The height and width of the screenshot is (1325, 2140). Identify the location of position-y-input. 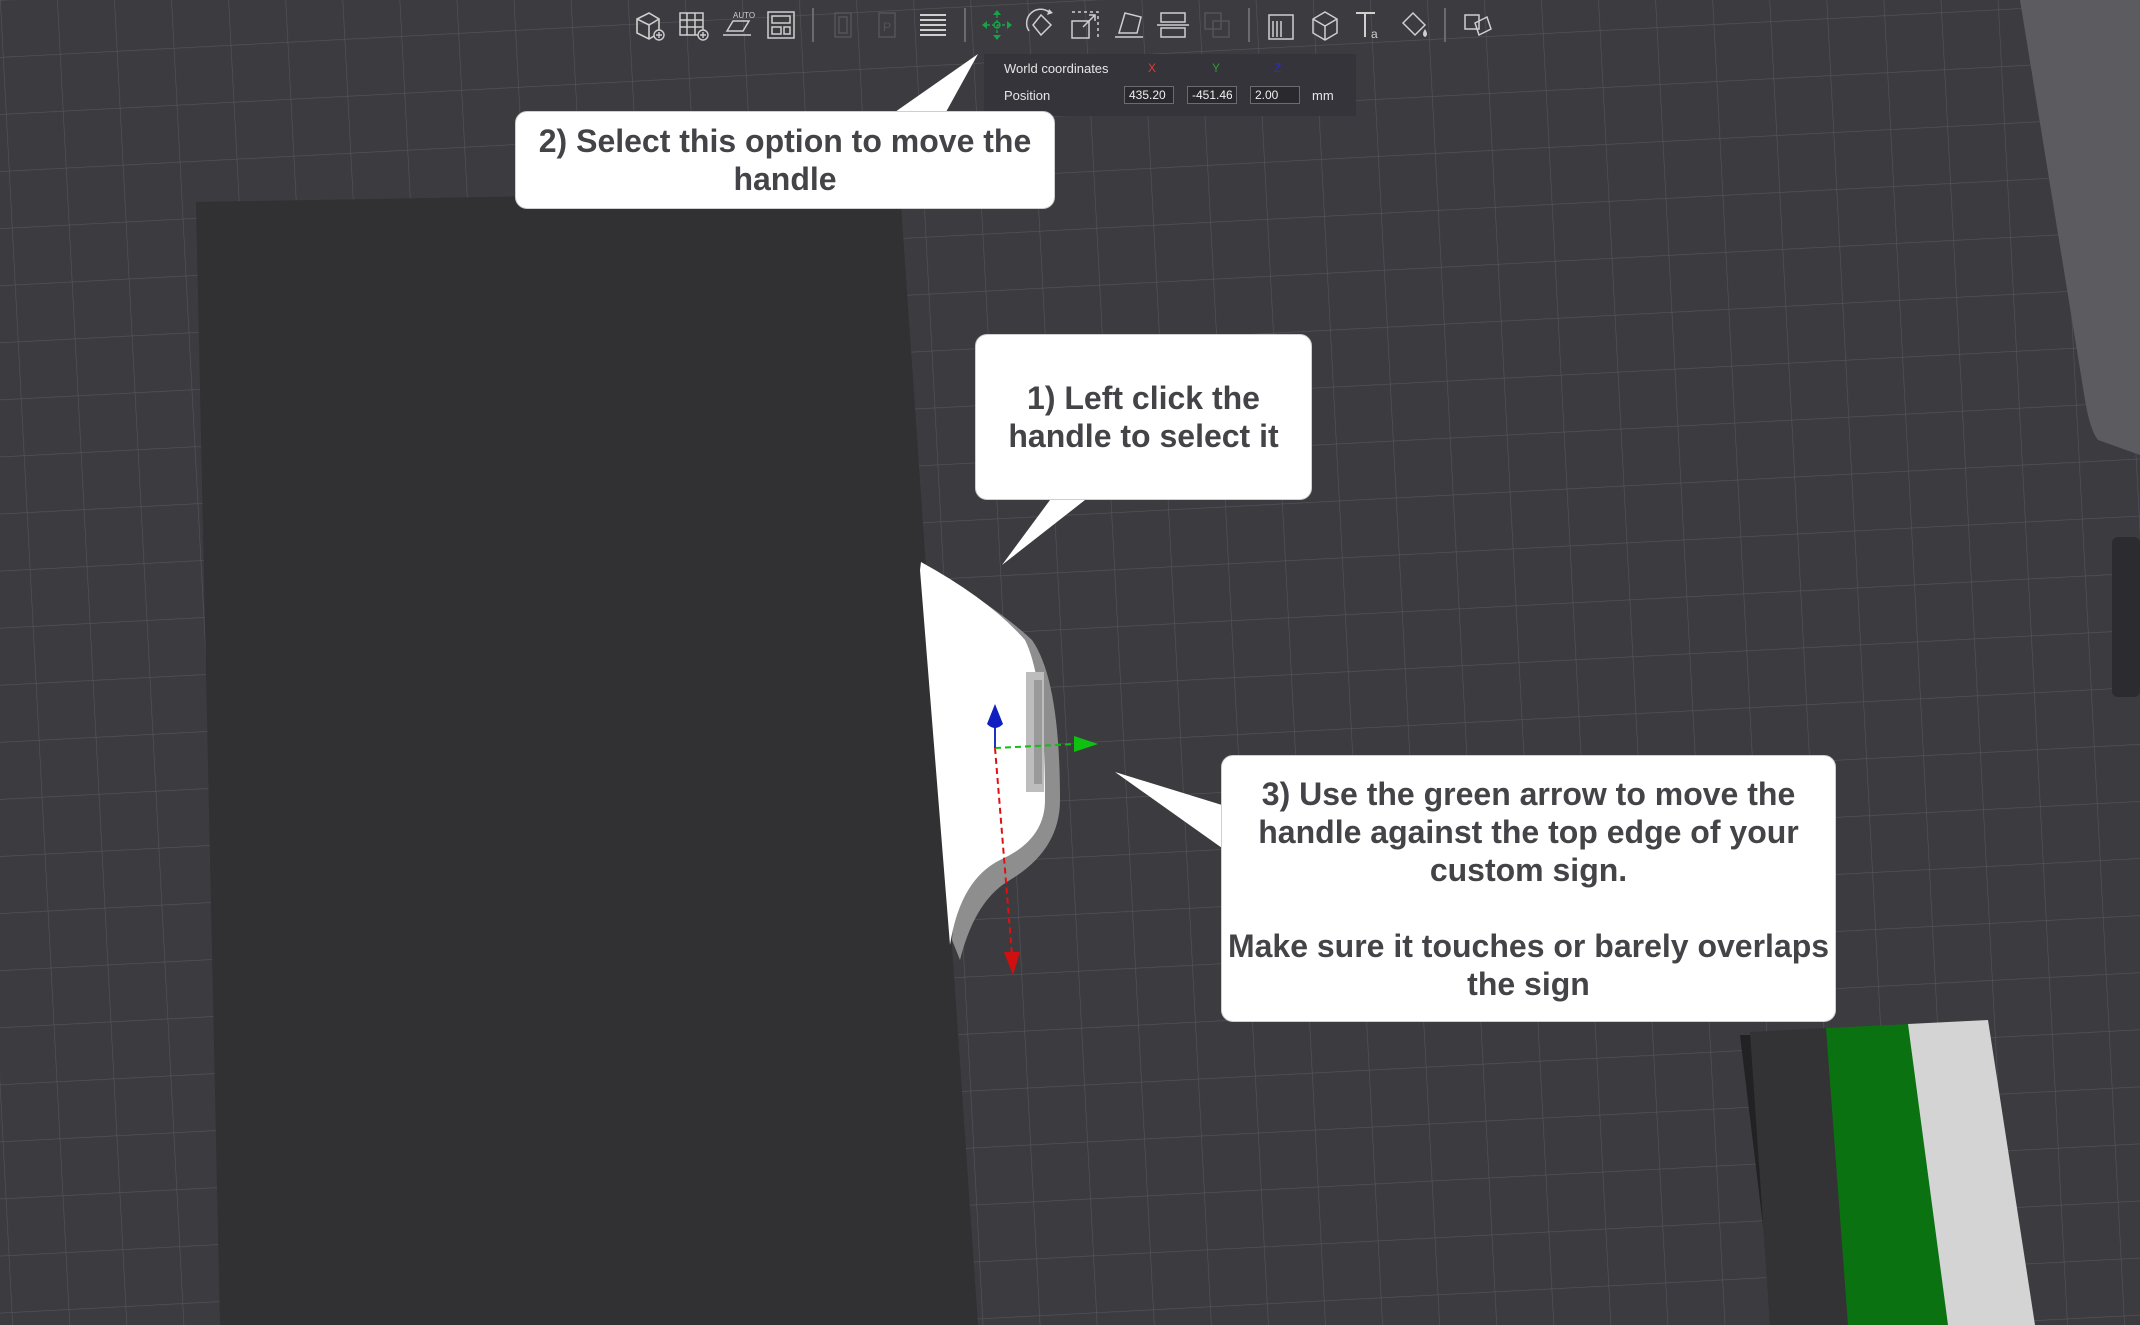
(1212, 95).